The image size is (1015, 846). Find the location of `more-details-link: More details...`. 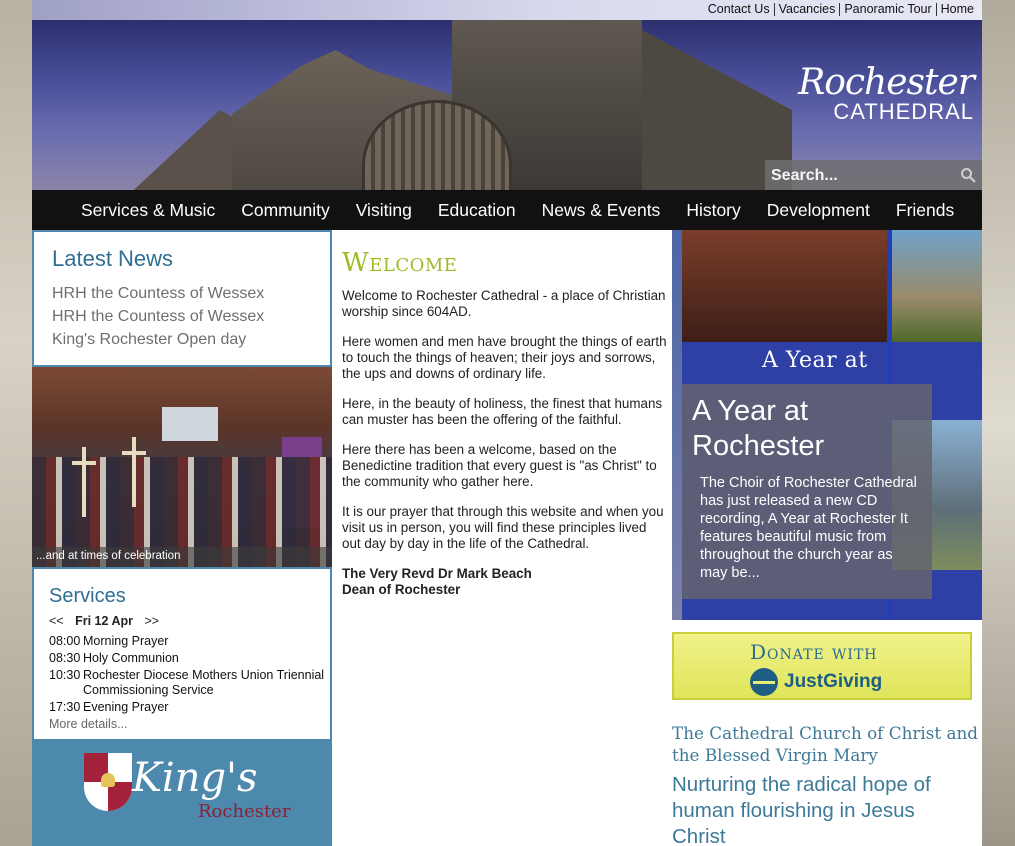

more-details-link: More details... is located at coordinates (189, 724).